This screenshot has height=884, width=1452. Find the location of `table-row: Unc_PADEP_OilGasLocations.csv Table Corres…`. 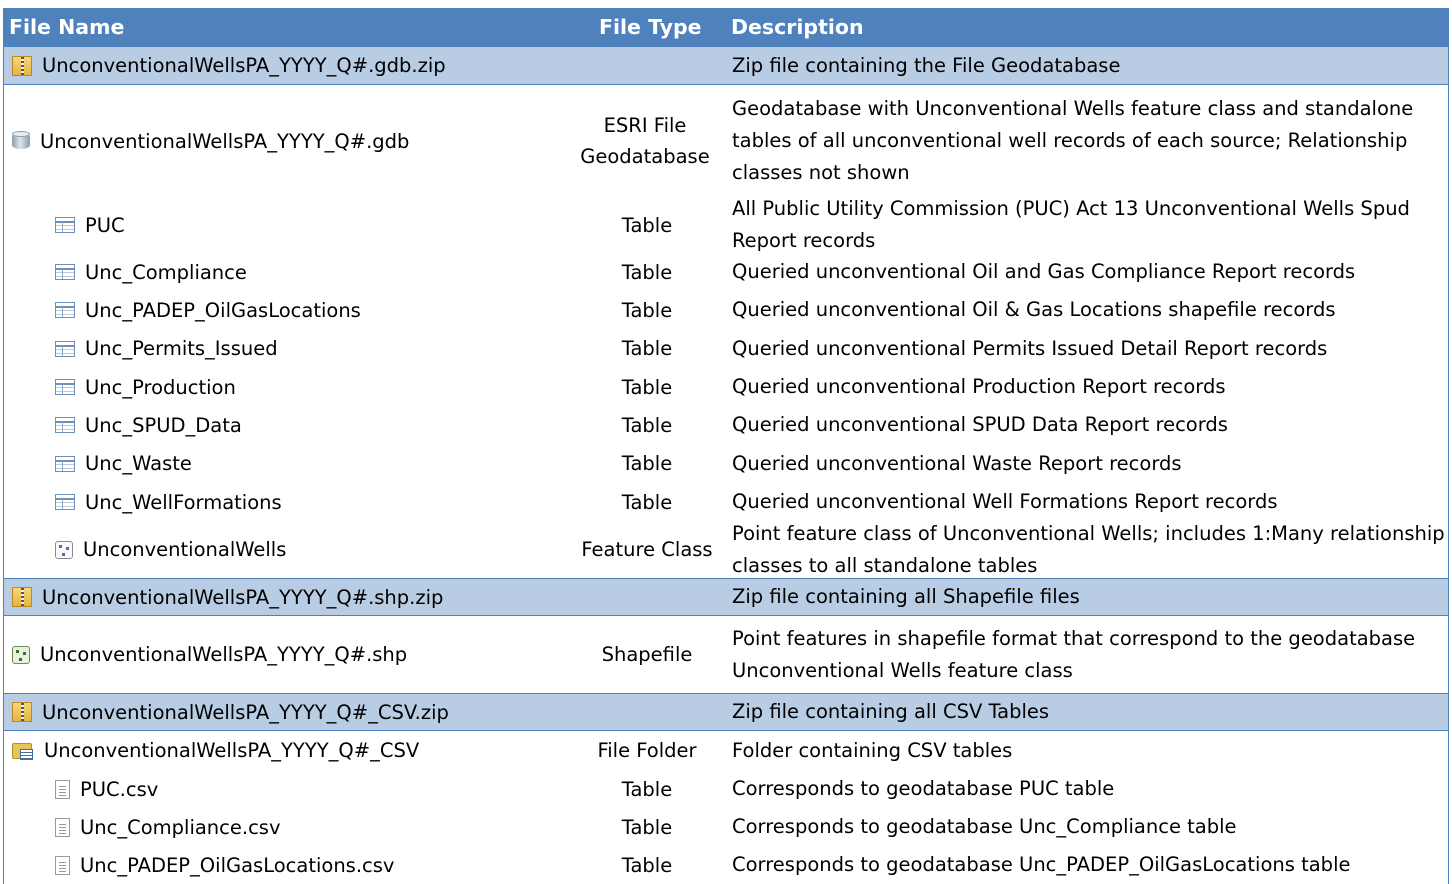

table-row: Unc_PADEP_OilGasLocations.csv Table Corres… is located at coordinates (726, 865).